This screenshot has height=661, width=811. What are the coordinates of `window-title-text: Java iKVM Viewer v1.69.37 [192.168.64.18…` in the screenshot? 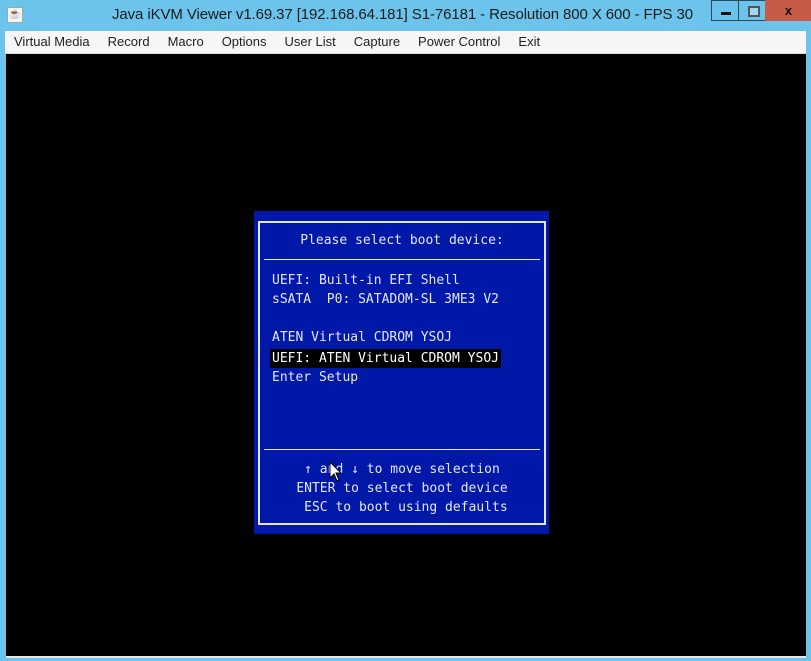 It's located at (402, 14).